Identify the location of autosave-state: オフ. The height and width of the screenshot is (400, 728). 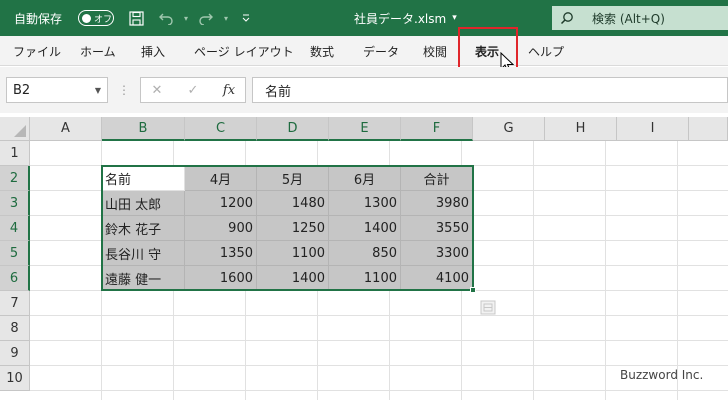
(103, 19).